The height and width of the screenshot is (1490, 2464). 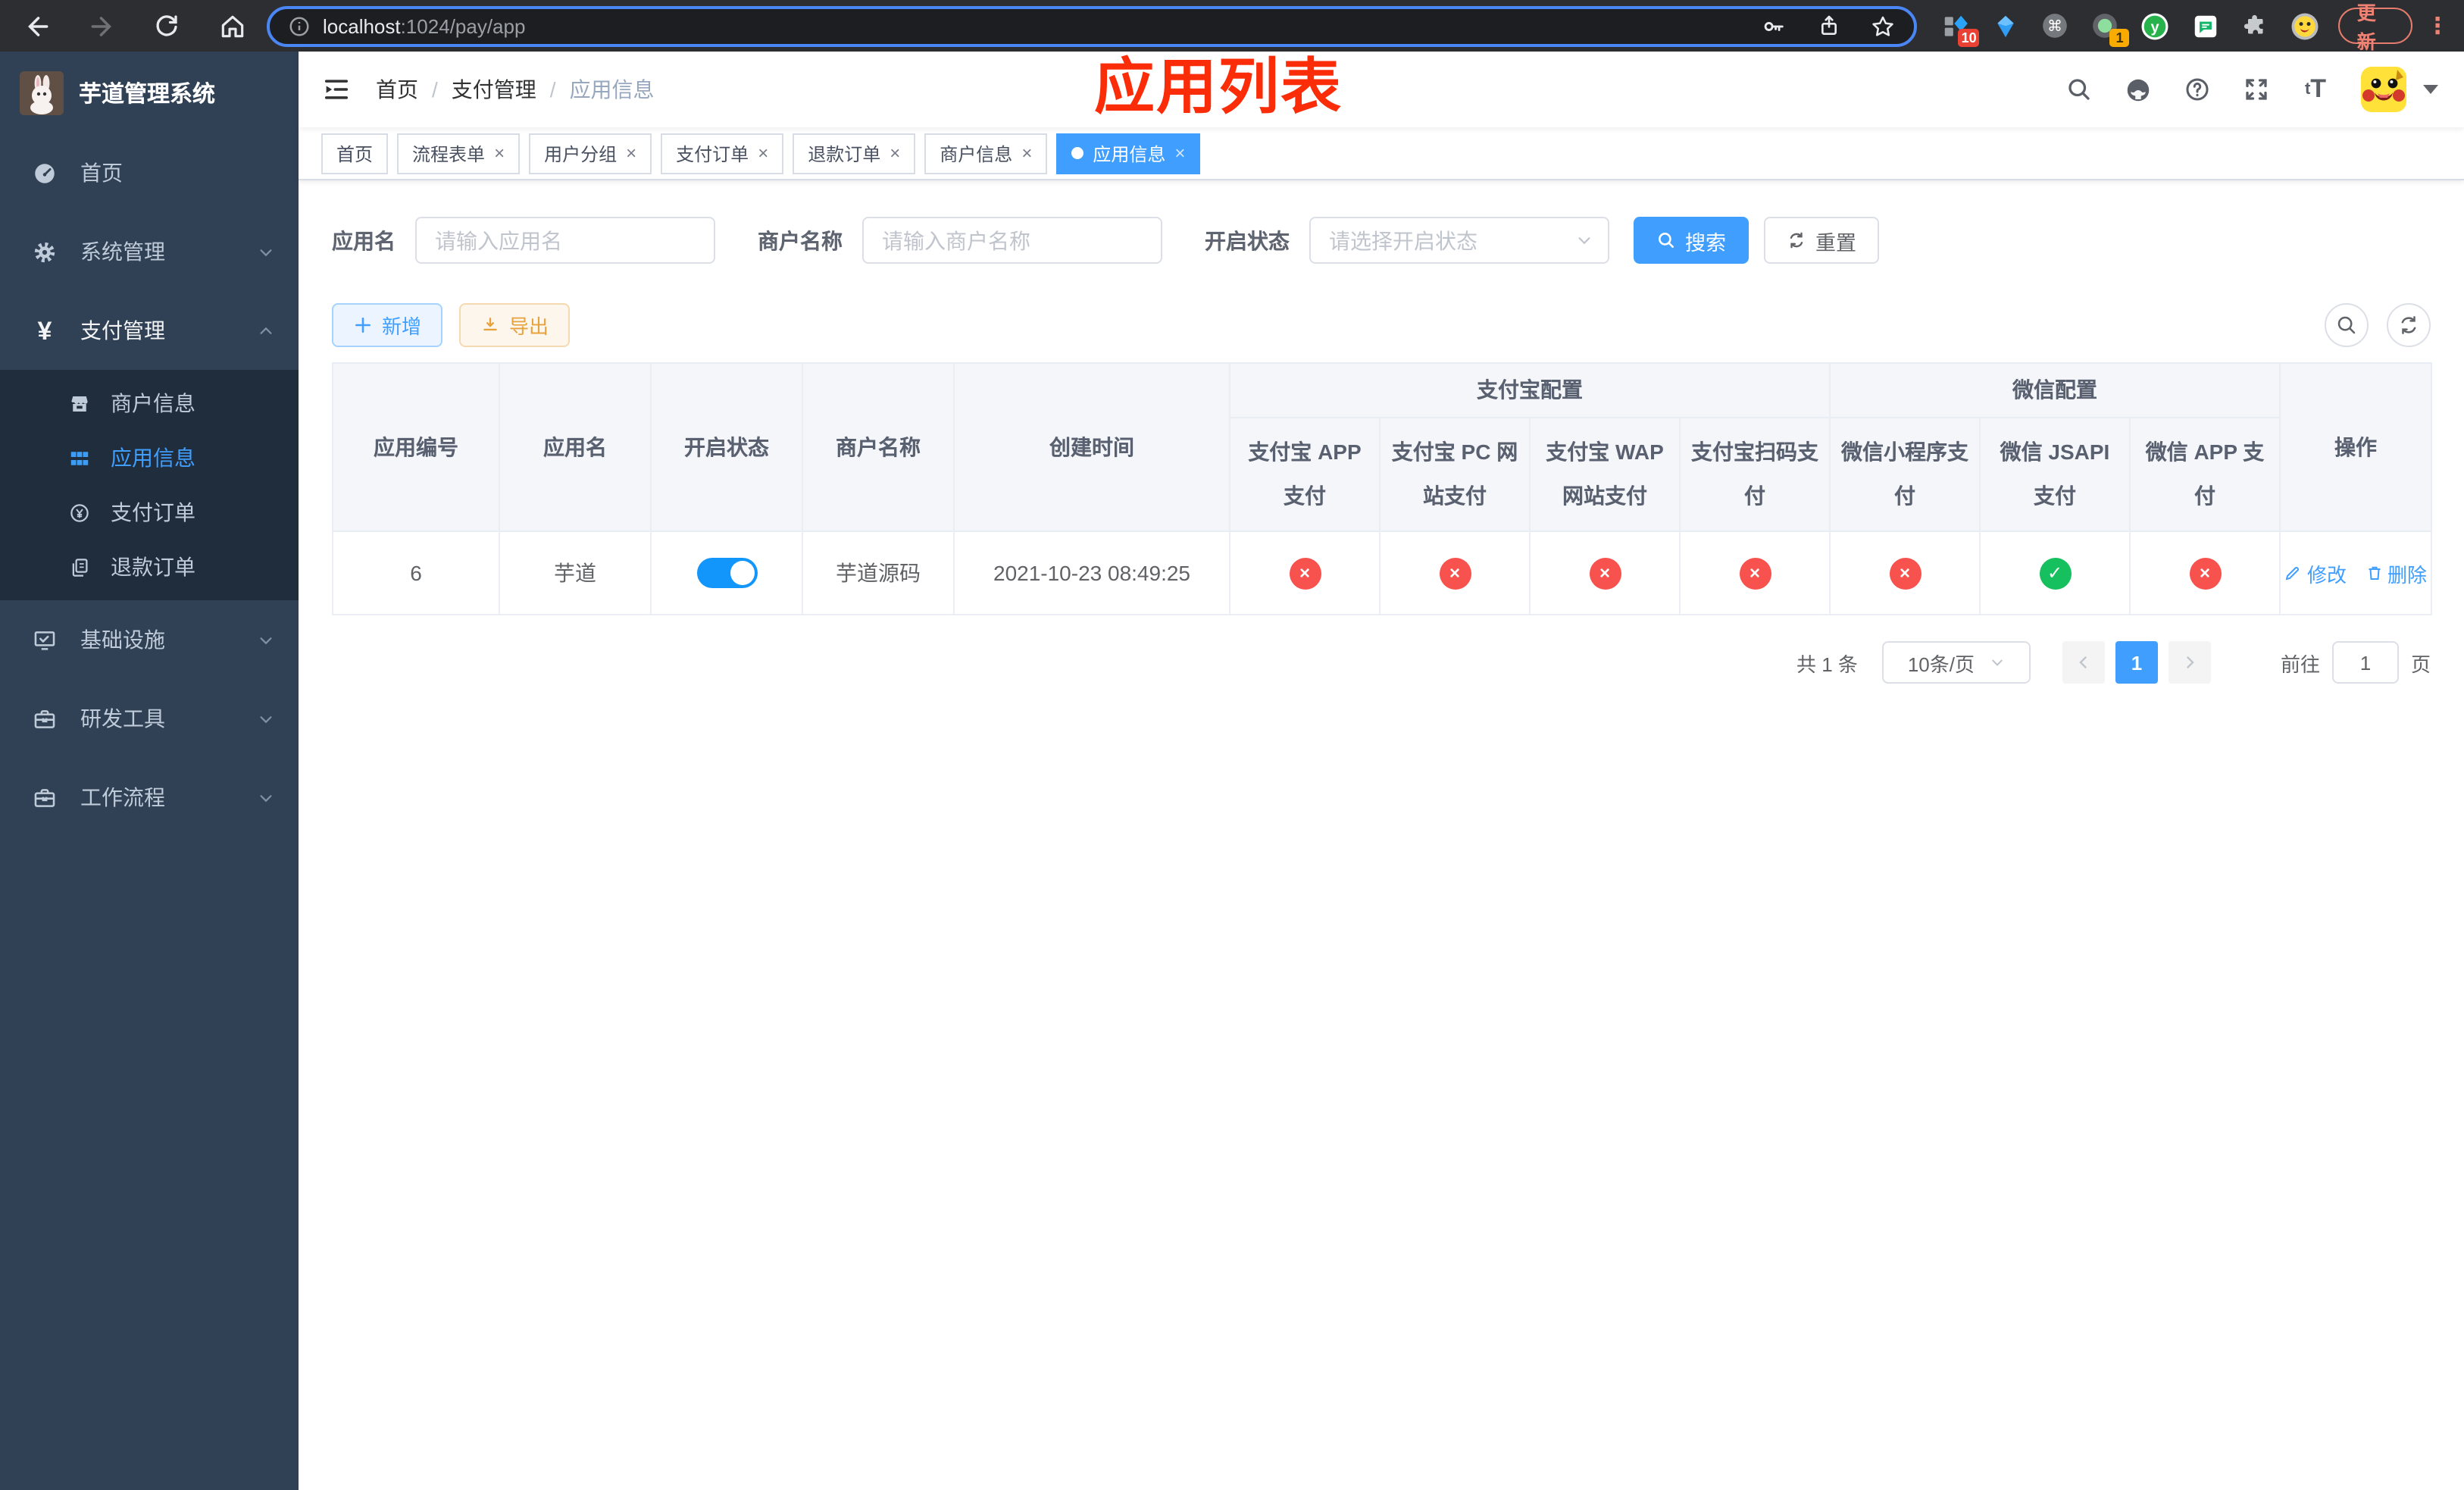 What do you see at coordinates (149, 403) in the screenshot?
I see `sidebar-item-merchant-info: 商户信息` at bounding box center [149, 403].